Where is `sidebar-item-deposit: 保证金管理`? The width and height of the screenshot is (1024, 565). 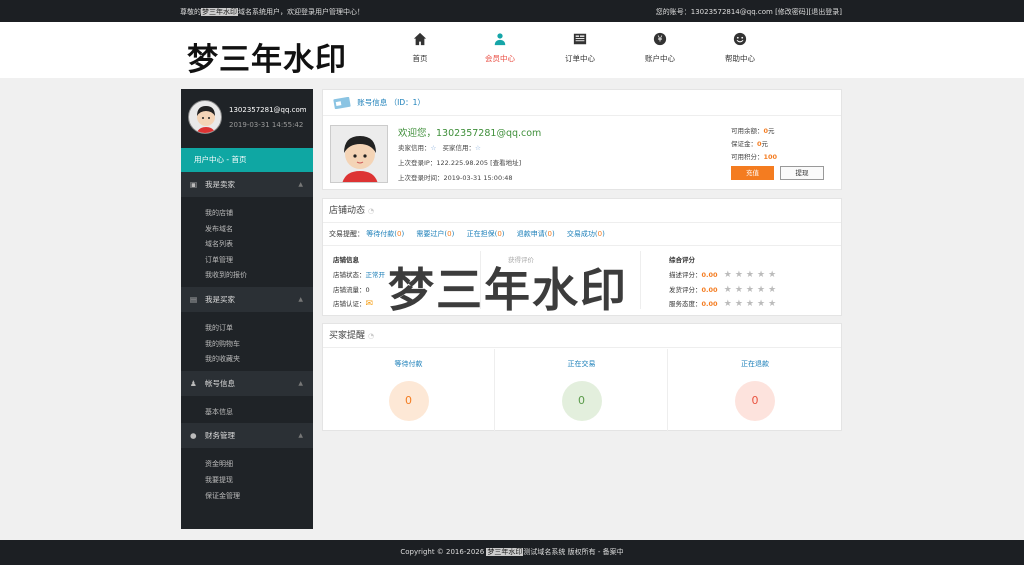
sidebar-item-deposit: 保证金管理 is located at coordinates (247, 497).